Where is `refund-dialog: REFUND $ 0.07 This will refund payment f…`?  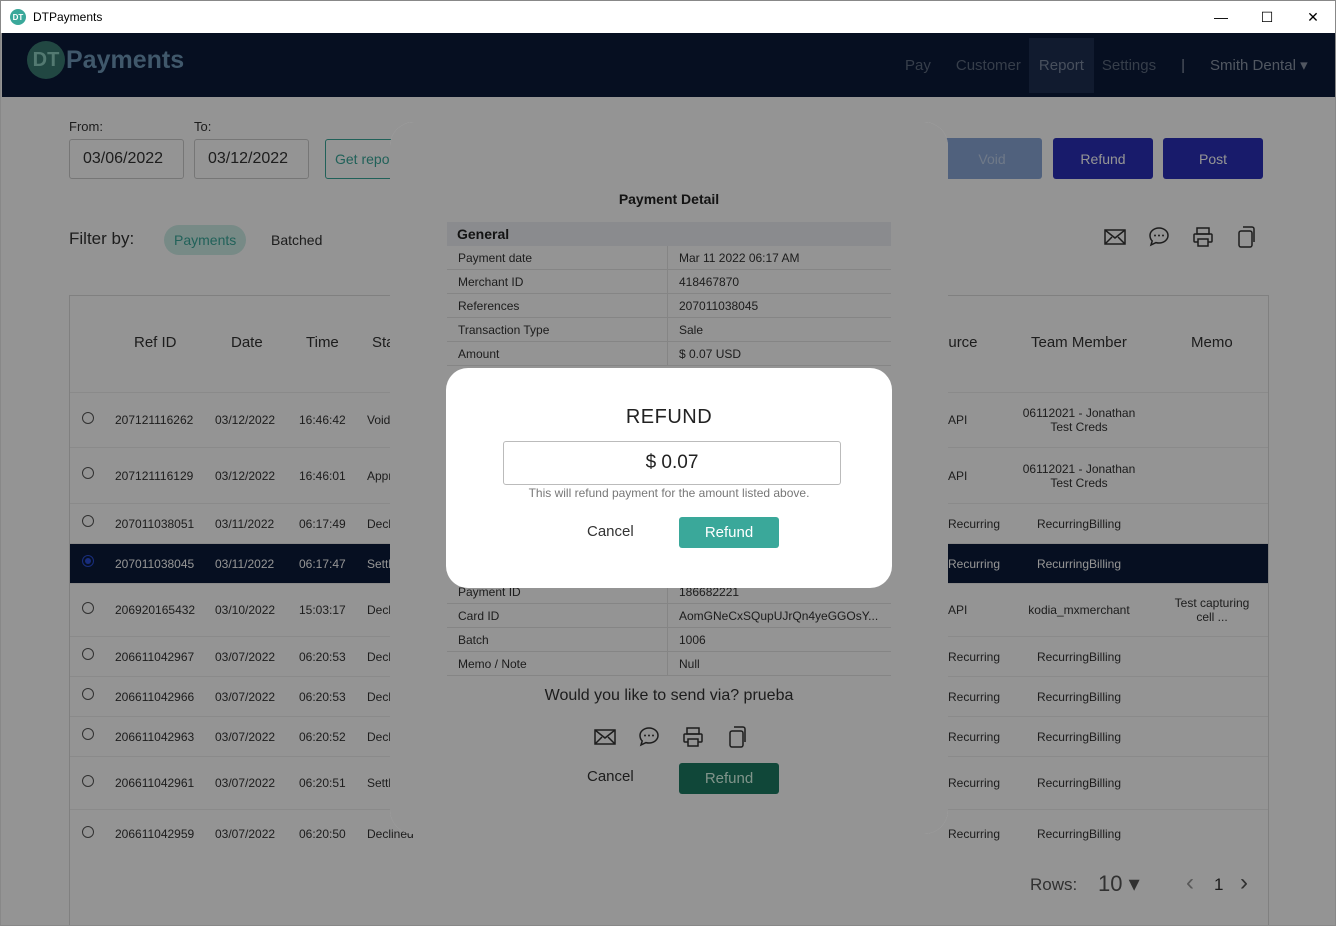
refund-dialog: REFUND $ 0.07 This will refund payment f… is located at coordinates (669, 478).